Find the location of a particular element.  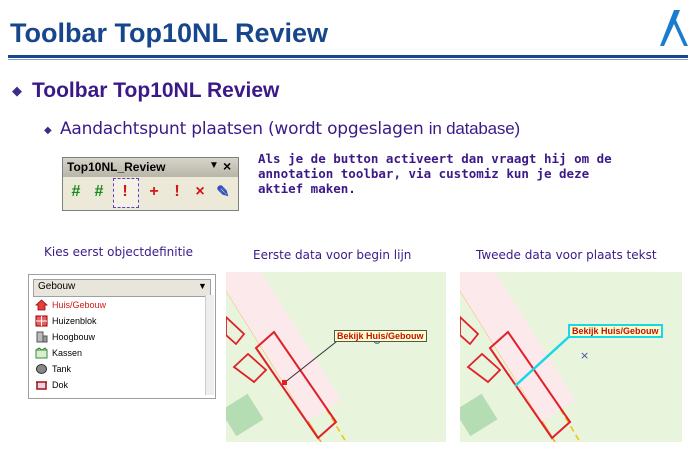

logo-icon is located at coordinates (674, 28).